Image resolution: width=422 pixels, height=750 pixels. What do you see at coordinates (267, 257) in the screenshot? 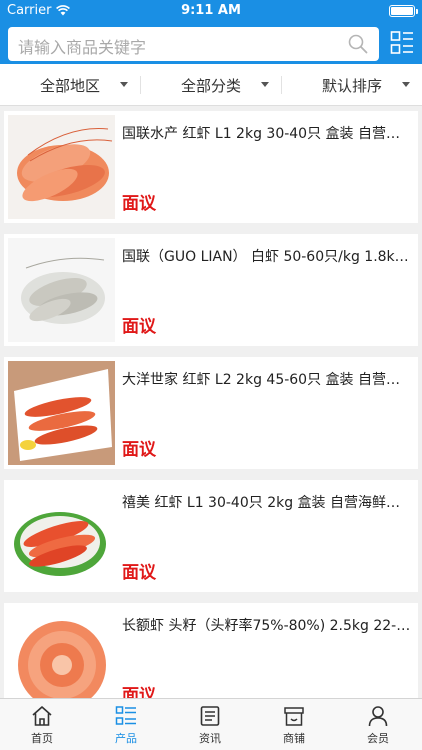
I see `product-title: 国联（GUO LIAN） 白虾 50-60只/kg 1.8kg 盒装` at bounding box center [267, 257].